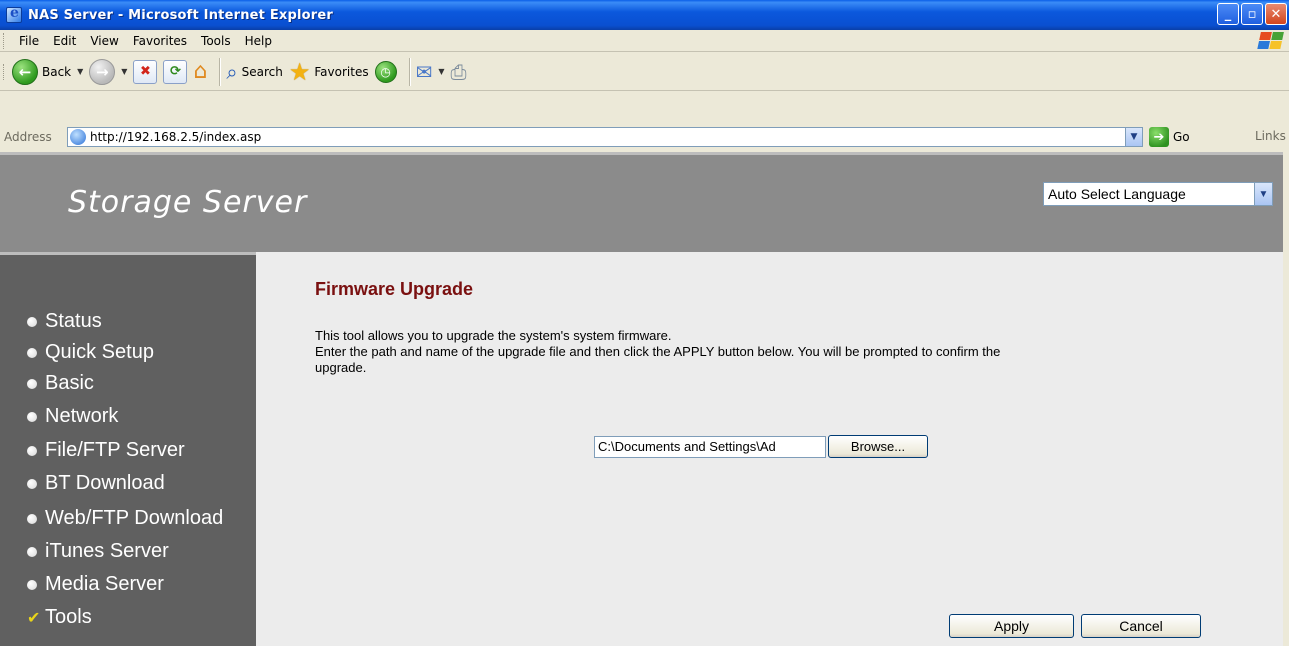 The height and width of the screenshot is (646, 1289). Describe the element at coordinates (220, 71) in the screenshot. I see `toolbar-separator` at that location.